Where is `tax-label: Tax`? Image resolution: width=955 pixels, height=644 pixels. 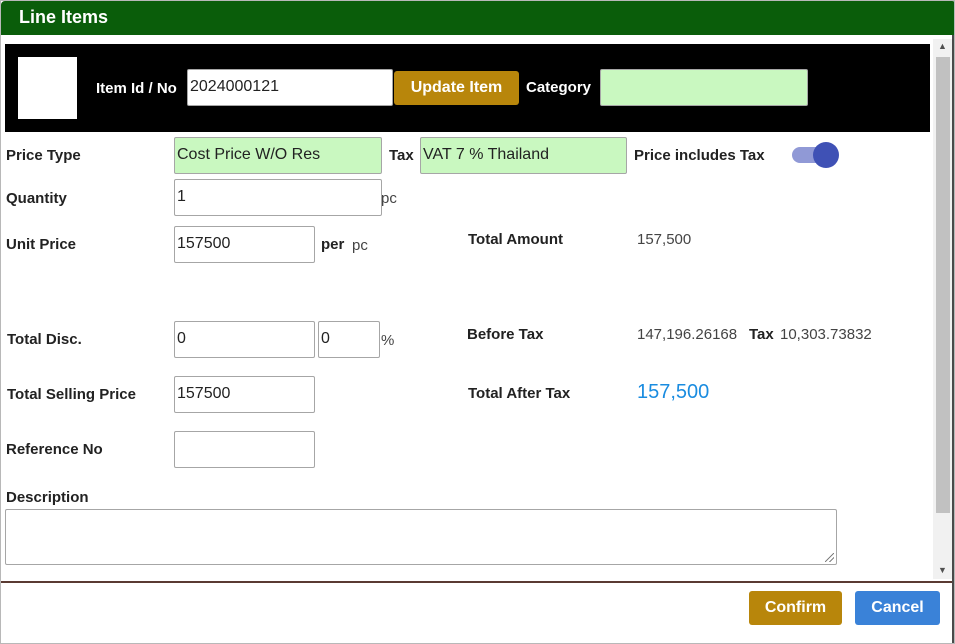 tax-label: Tax is located at coordinates (401, 155).